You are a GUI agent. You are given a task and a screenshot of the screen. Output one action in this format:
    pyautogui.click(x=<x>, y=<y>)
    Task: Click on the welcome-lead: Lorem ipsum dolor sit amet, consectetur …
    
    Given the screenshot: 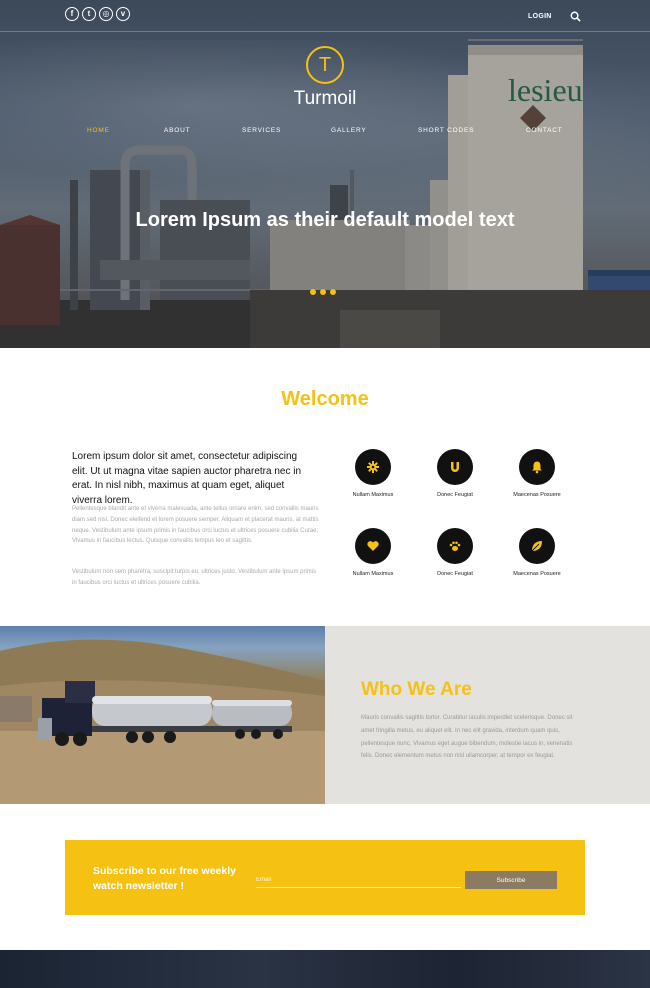 What is the action you would take?
    pyautogui.click(x=187, y=478)
    